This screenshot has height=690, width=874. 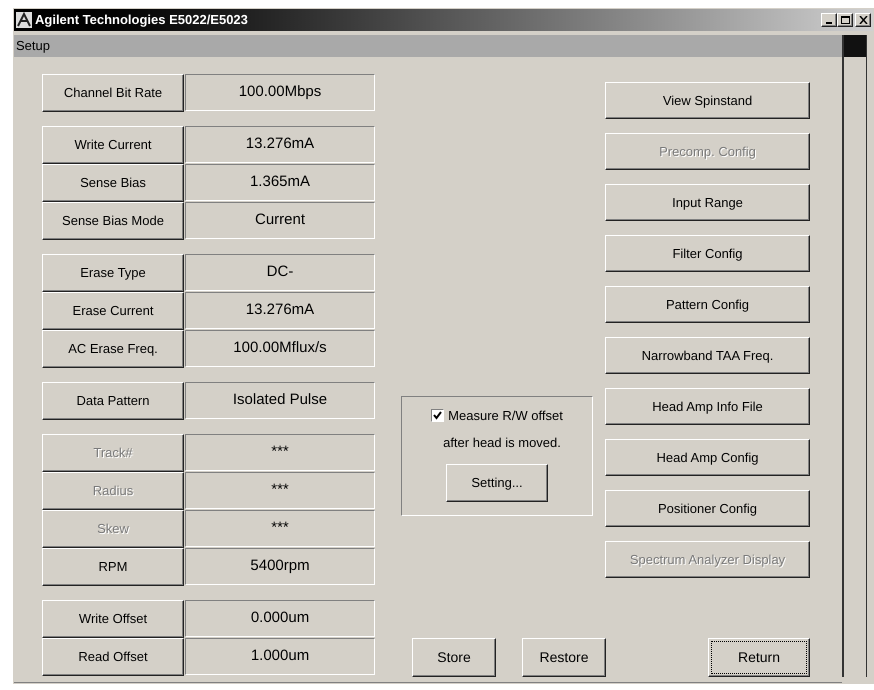 I want to click on value-field: 100.00Mflux/s, so click(x=280, y=348).